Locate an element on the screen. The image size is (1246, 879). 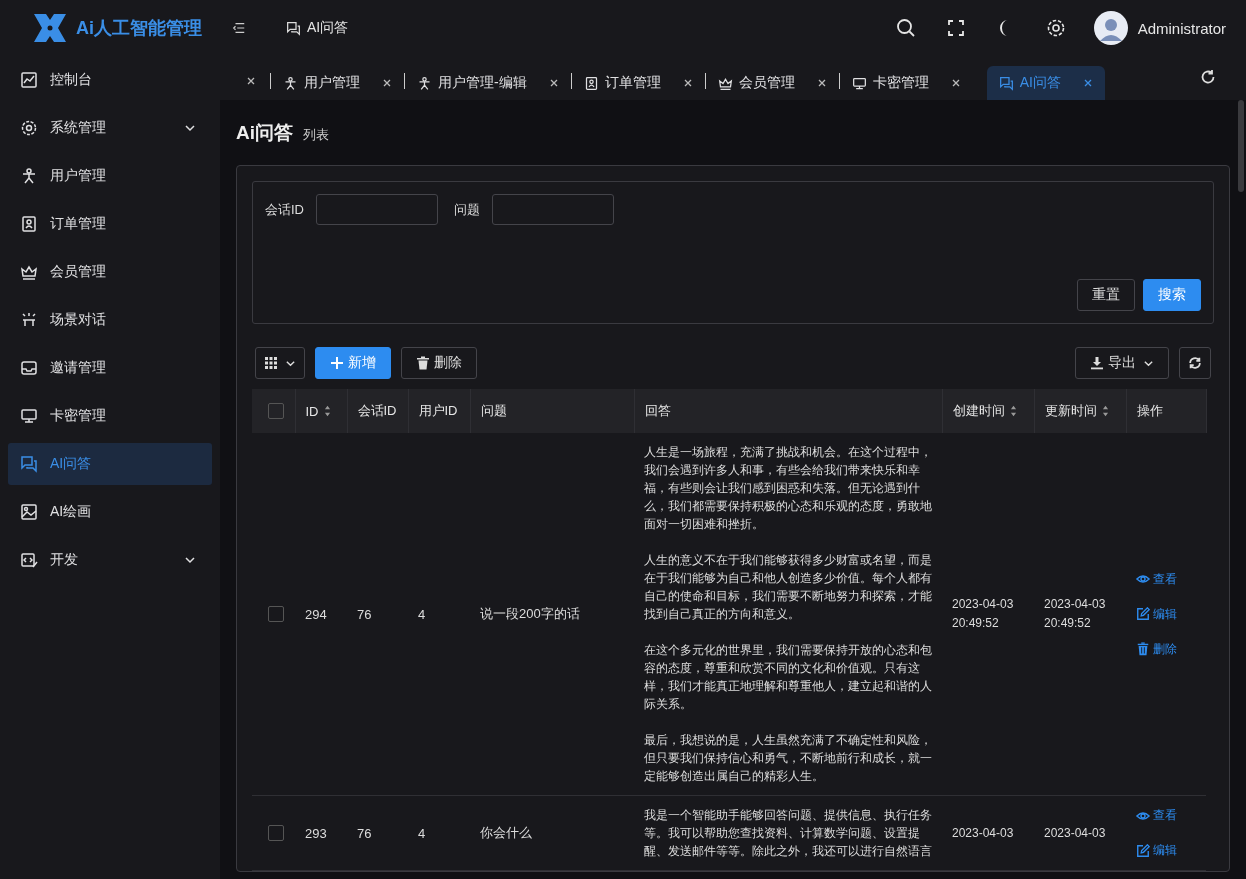
answer-paragraph: 我是一个智能助手能够回答问题、提供信息、执行任务等。我可以帮助您查找资料、计算数学问题、设置提醒、发送邮件等等。除此之外，我还可以进行自然语言 is located at coordinates (788, 833).